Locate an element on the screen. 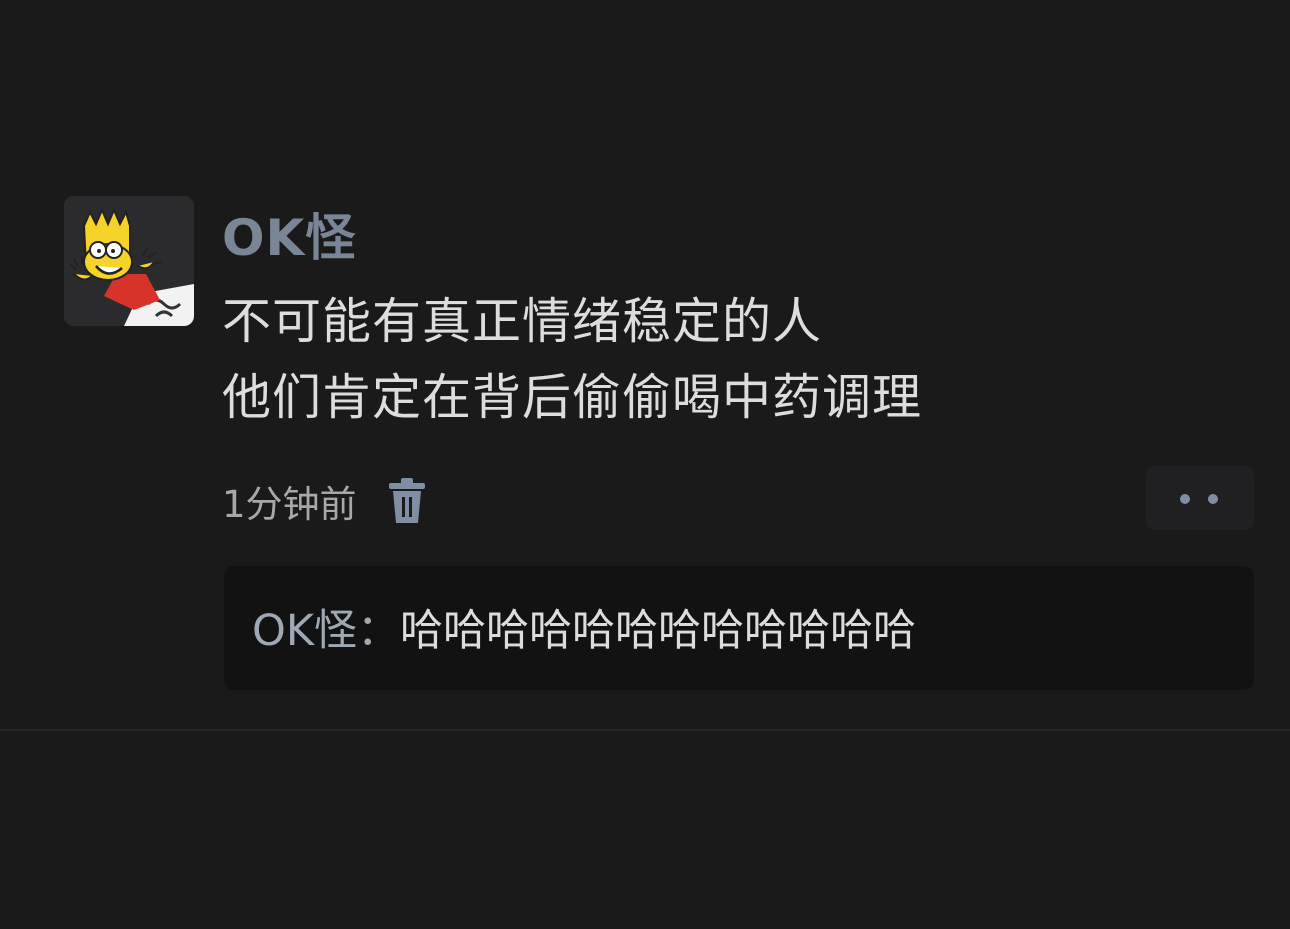 This screenshot has height=929, width=1290. reply-preview: OK怪：哈哈哈哈哈哈哈哈哈哈哈哈 is located at coordinates (739, 628).